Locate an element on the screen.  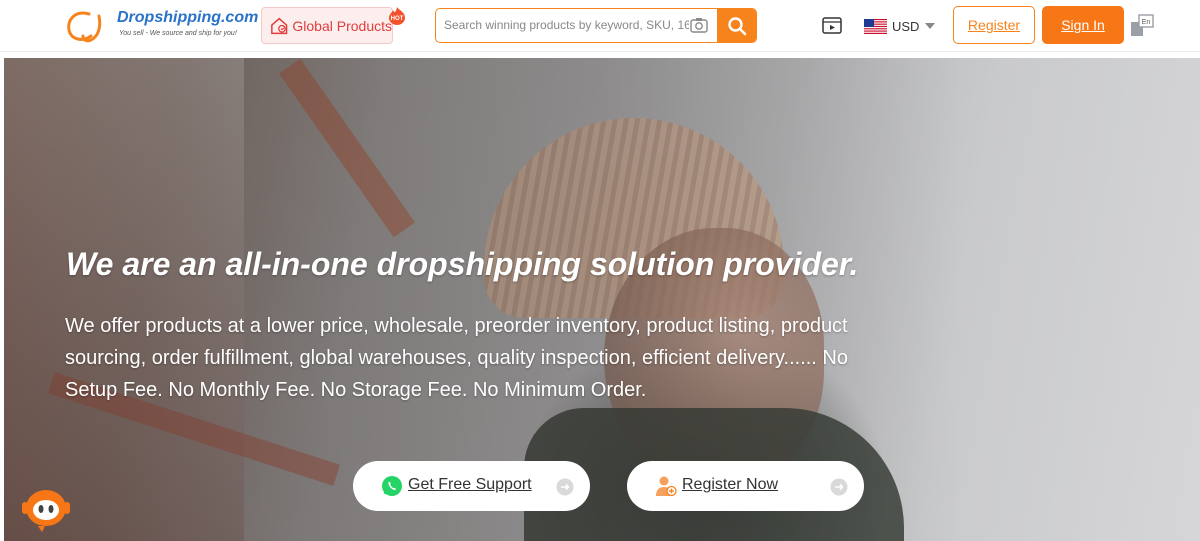
currency-selector: USD is located at coordinates (900, 26).